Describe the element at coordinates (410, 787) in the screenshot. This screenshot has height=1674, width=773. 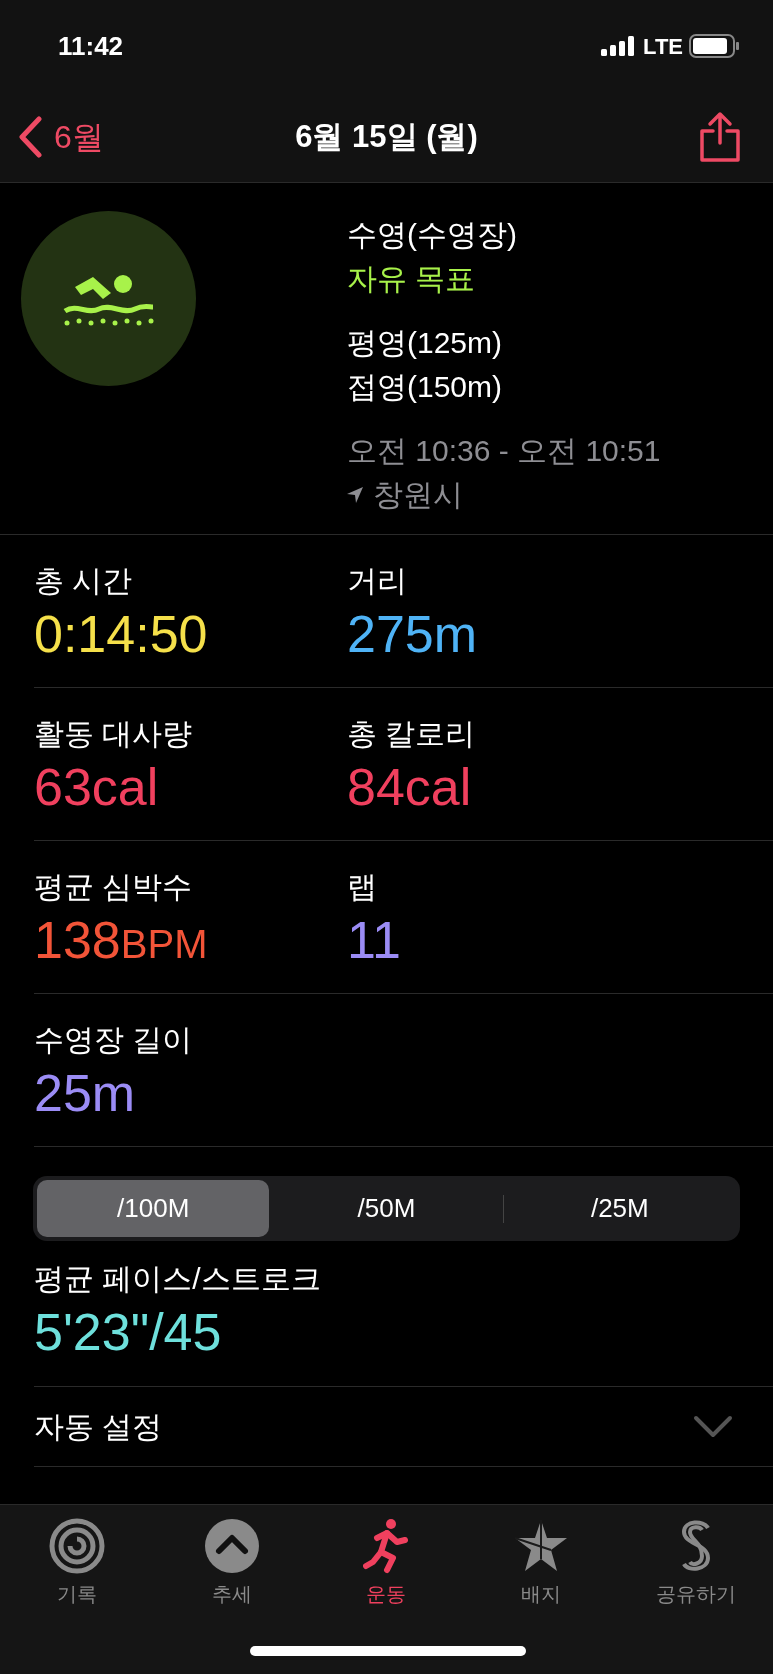
I see `stat-value: 84cal` at that location.